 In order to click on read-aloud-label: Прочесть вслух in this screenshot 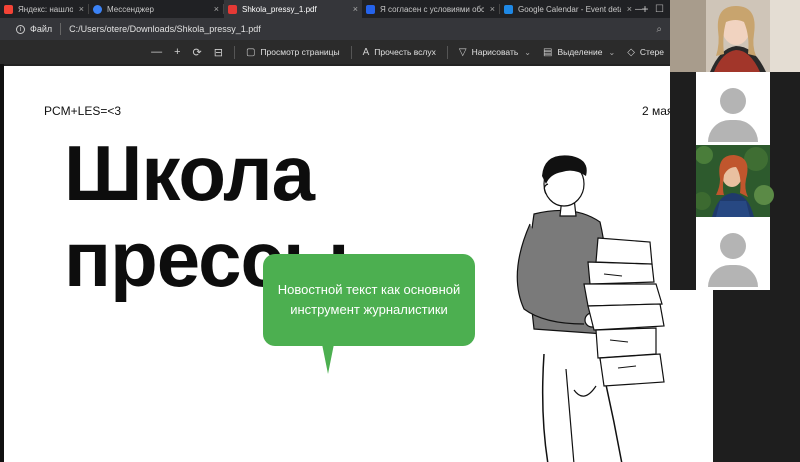, I will do `click(405, 52)`.